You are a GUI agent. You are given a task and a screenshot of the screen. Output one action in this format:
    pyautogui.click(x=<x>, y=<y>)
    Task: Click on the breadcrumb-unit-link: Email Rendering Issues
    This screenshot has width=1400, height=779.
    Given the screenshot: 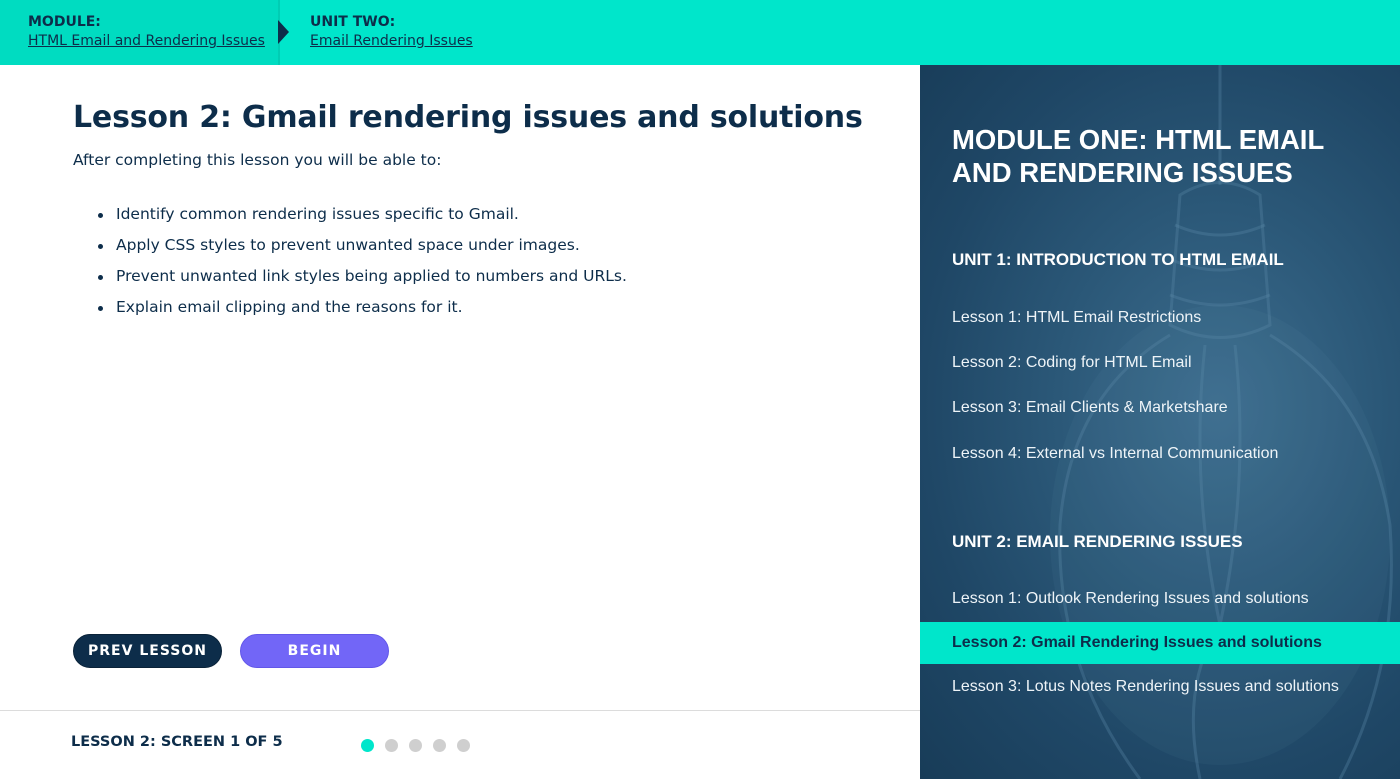 What is the action you would take?
    pyautogui.click(x=391, y=41)
    